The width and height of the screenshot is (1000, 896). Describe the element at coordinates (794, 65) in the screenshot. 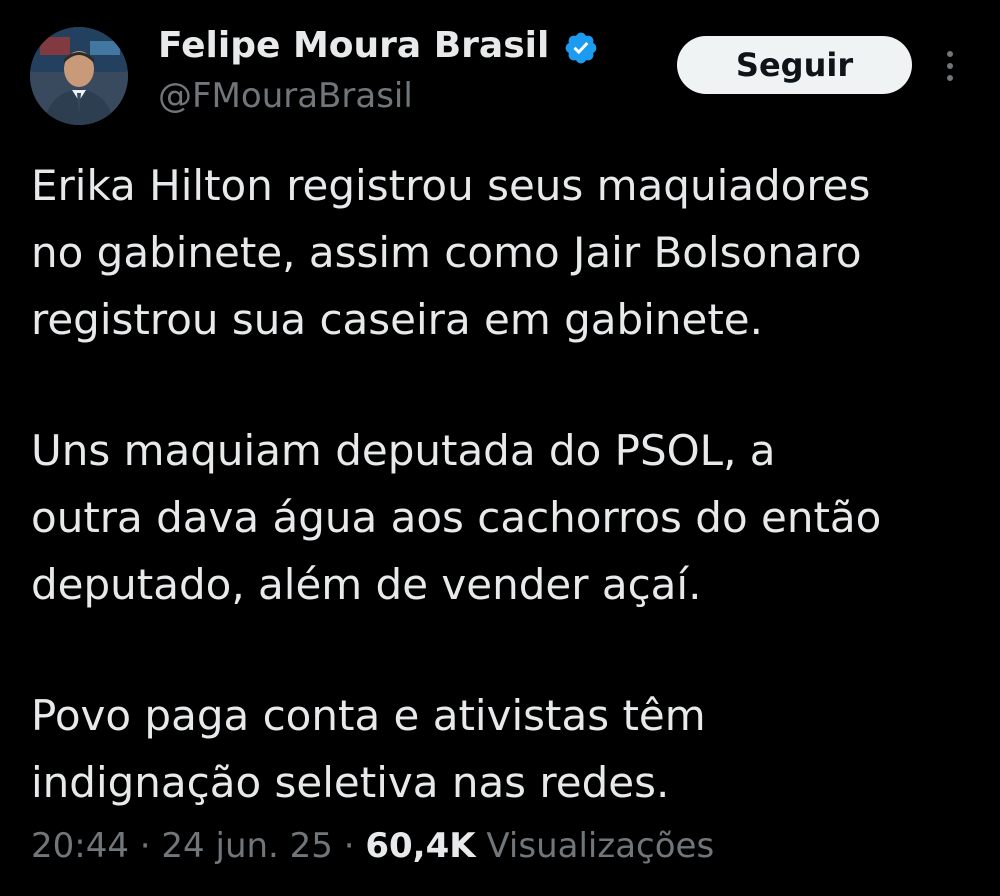

I see `follow-button: Seguir` at that location.